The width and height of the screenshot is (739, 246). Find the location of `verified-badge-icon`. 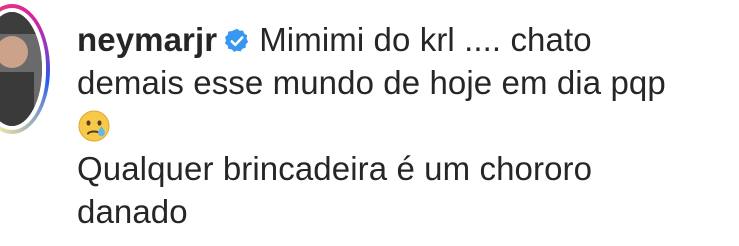

verified-badge-icon is located at coordinates (237, 37).